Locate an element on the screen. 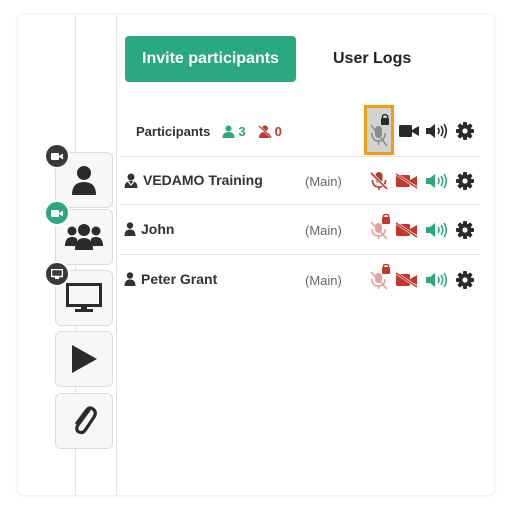 Image resolution: width=512 pixels, height=510 pixels. offline-user-icon is located at coordinates (264, 131).